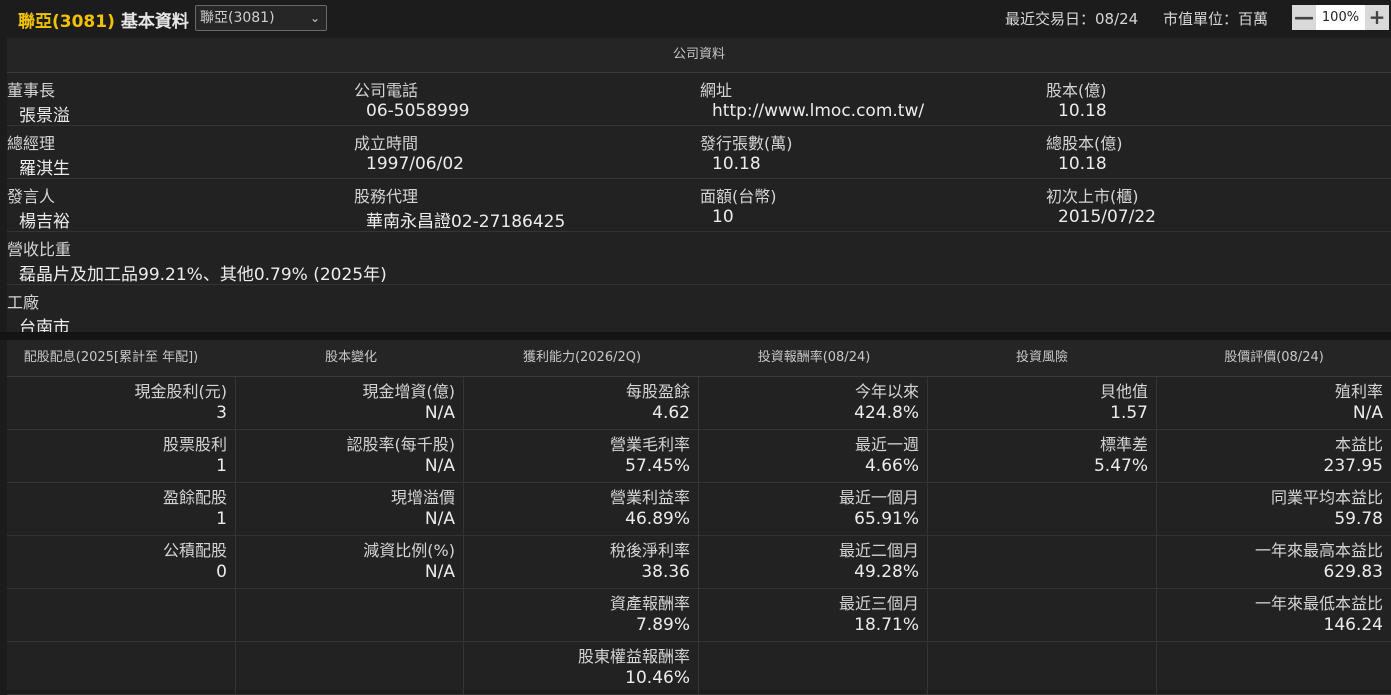  Describe the element at coordinates (1358, 519) in the screenshot. I see `metric-value: 59.78` at that location.